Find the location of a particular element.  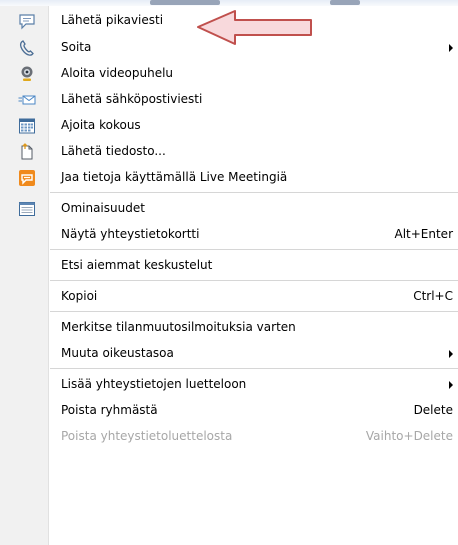

menu-item-label: Jaa tietoja käyttämällä Live Meetingiä is located at coordinates (174, 177).